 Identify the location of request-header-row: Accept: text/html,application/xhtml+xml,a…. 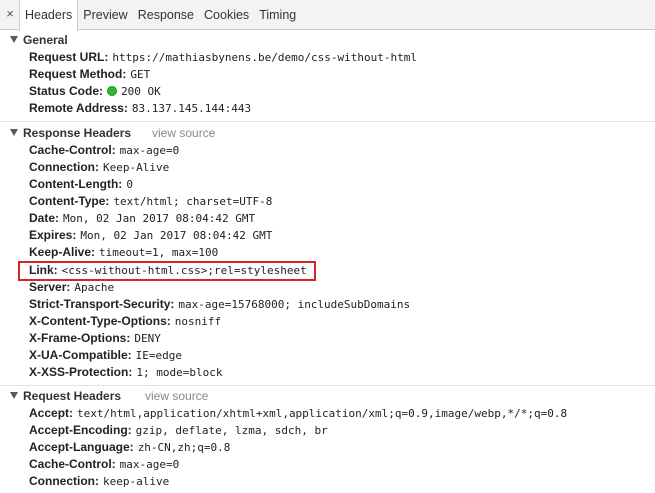
(298, 413).